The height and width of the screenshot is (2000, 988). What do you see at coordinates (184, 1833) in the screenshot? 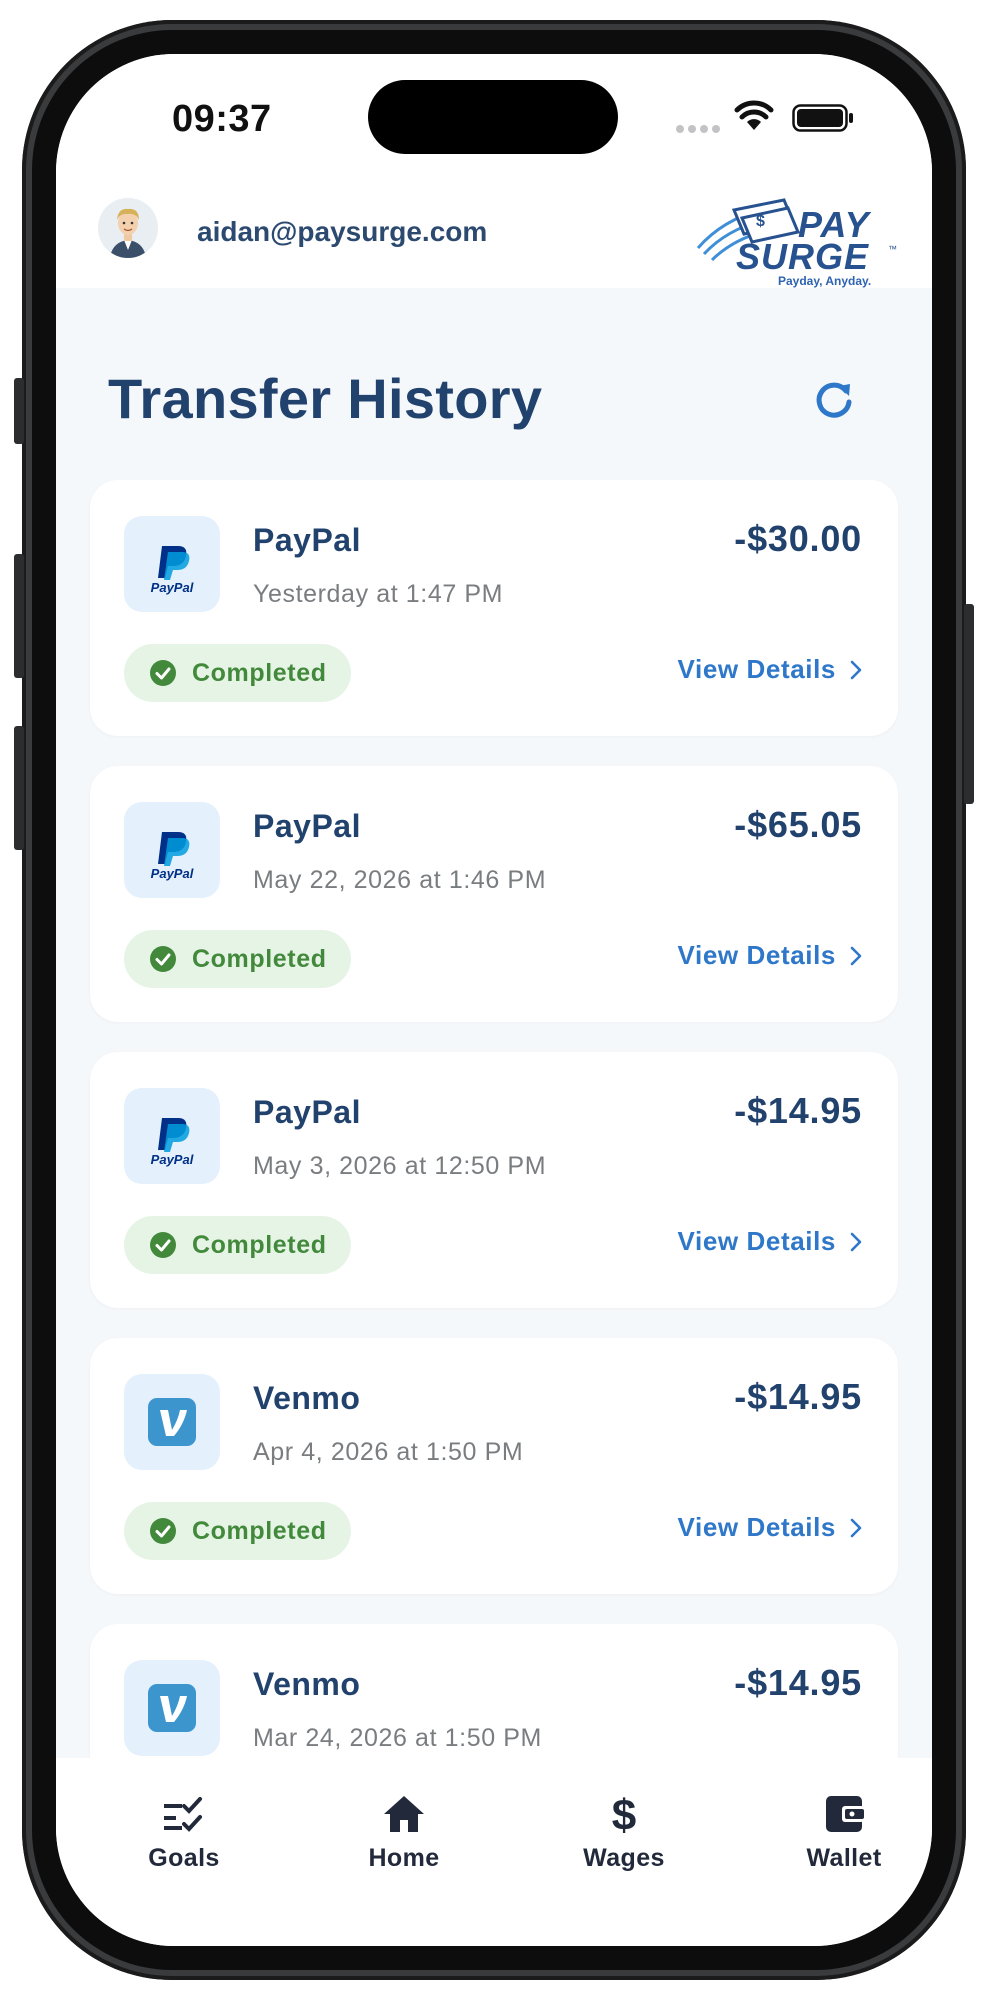
I see `nav-goals: Goals` at bounding box center [184, 1833].